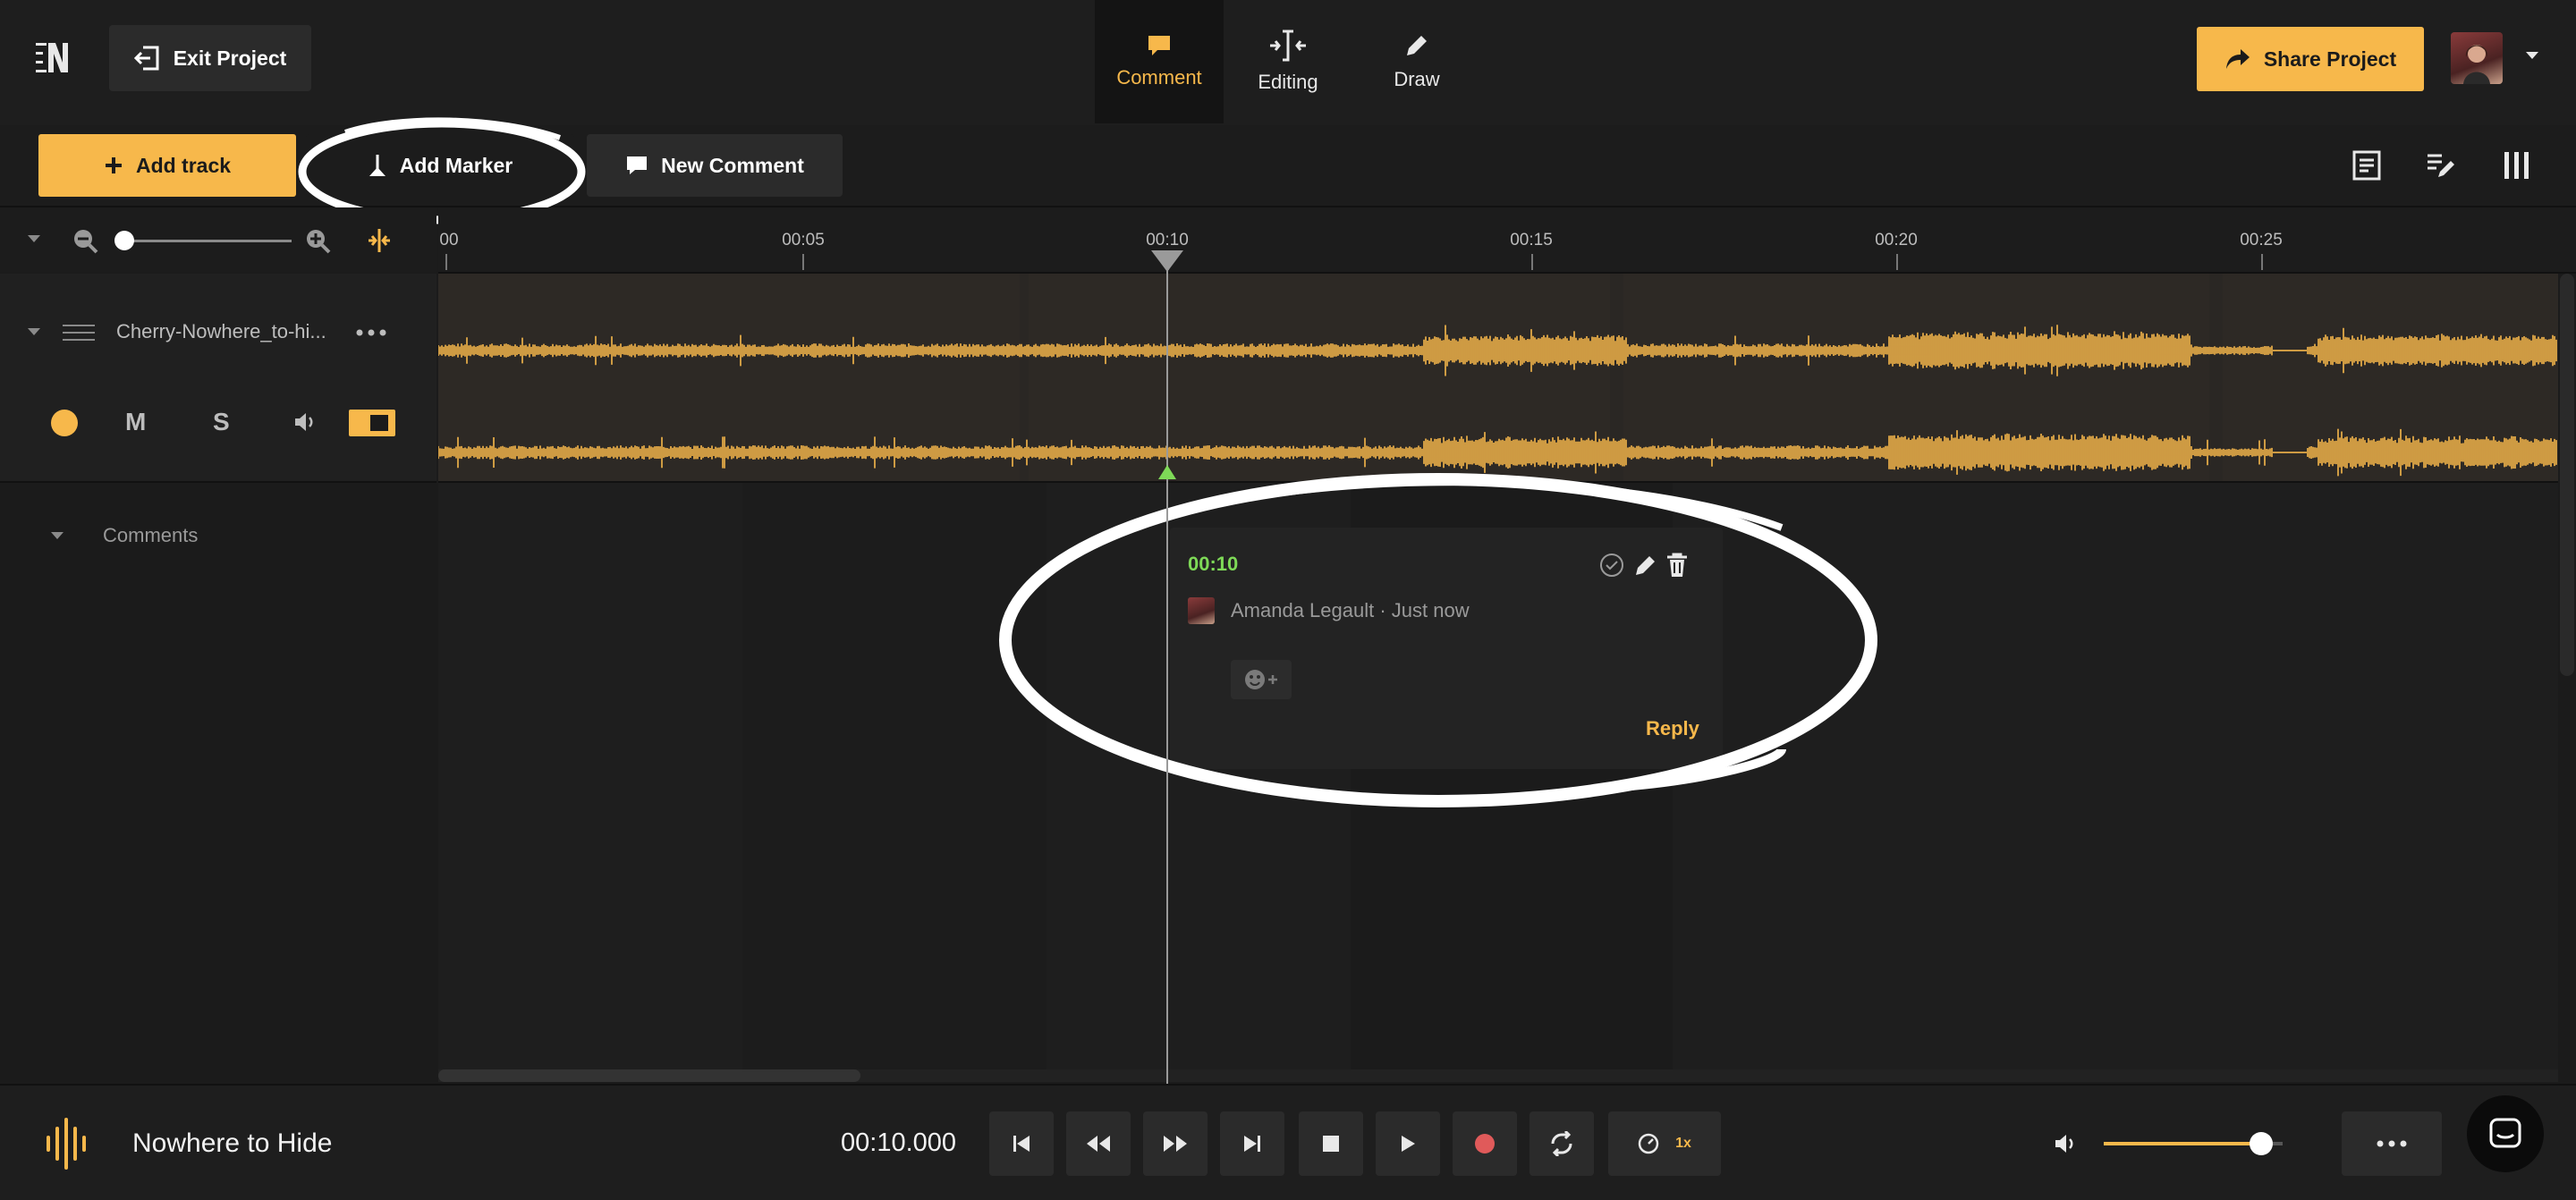  I want to click on master-volume-slider, so click(2193, 1144).